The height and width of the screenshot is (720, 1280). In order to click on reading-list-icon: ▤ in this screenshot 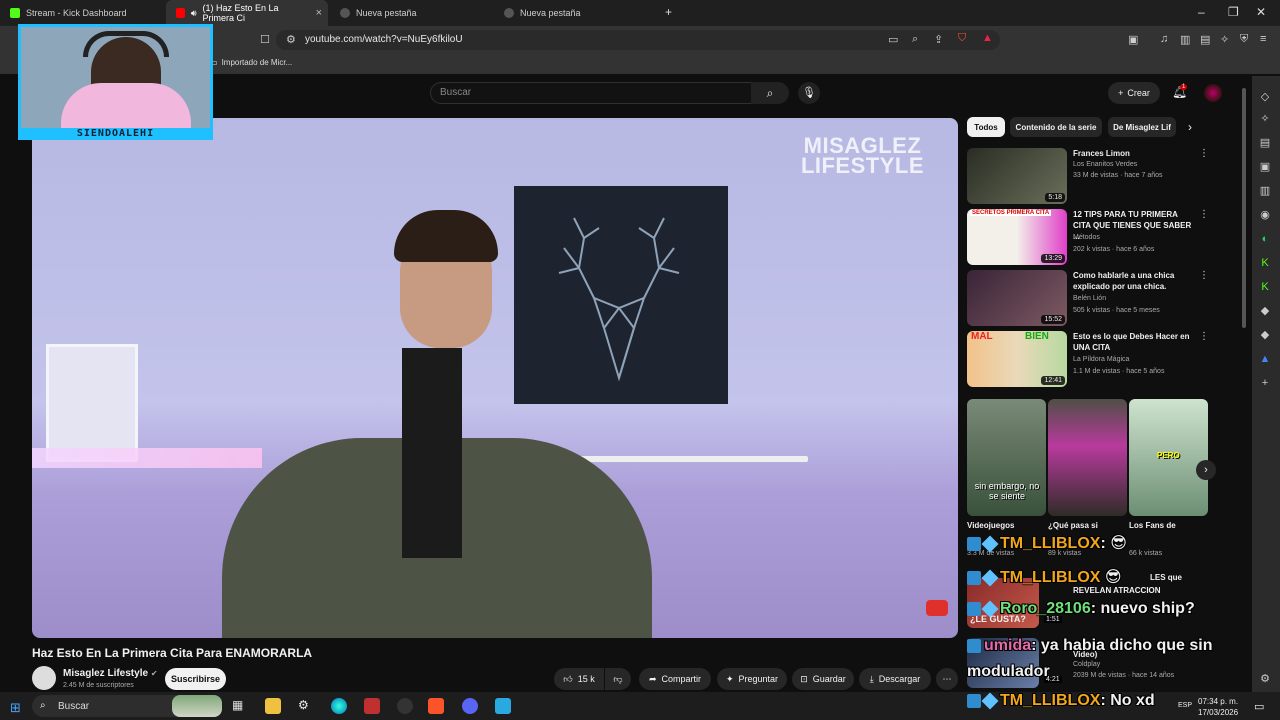, I will do `click(1265, 143)`.